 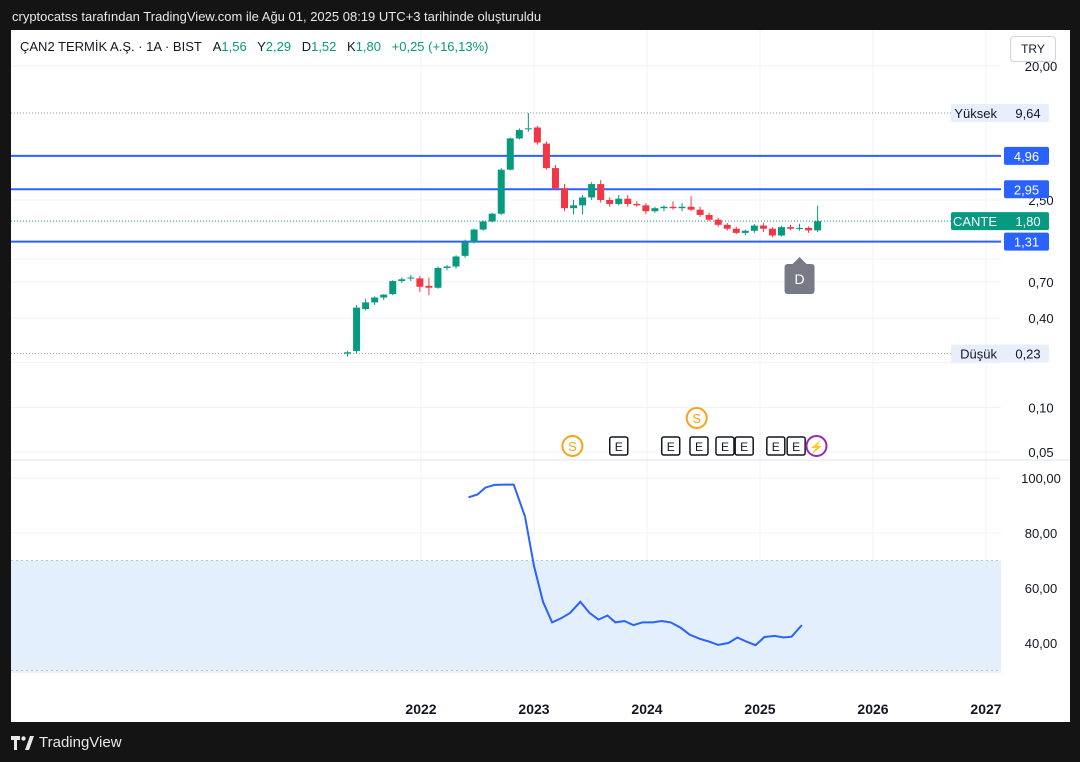 I want to click on rsi-tick-label: 100,00, so click(x=1041, y=478).